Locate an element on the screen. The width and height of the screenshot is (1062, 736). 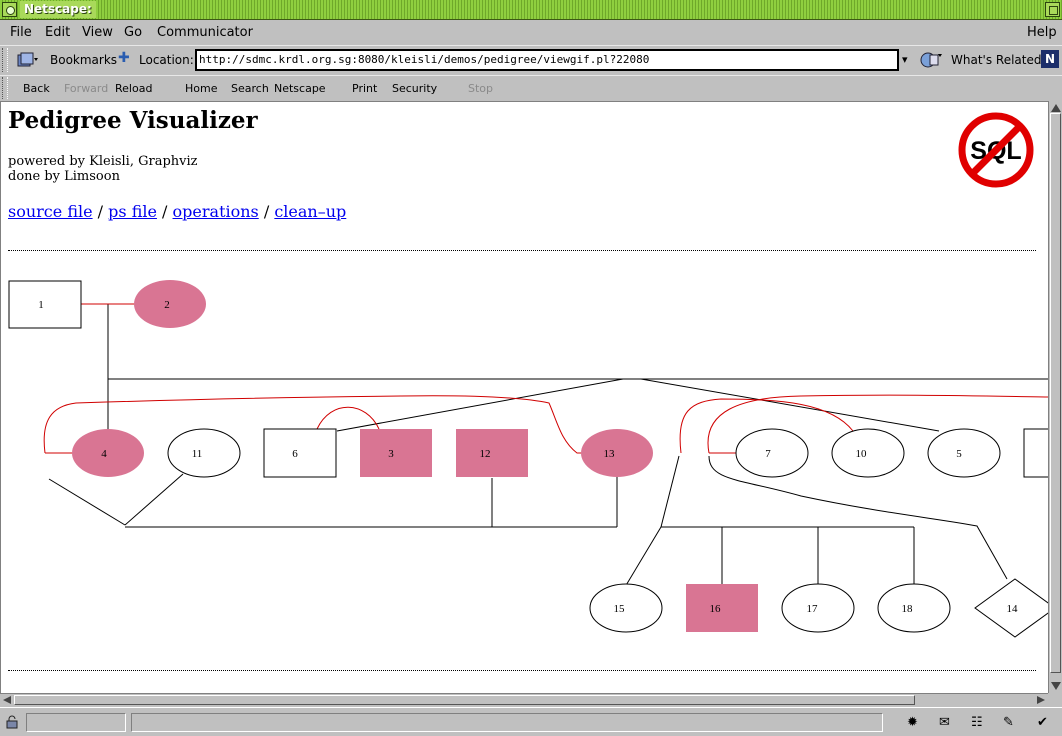
node-label: 2 is located at coordinates (167, 305).